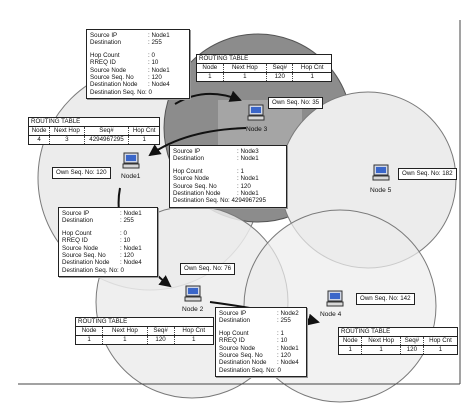 The width and height of the screenshot is (474, 410). Describe the element at coordinates (193, 309) in the screenshot. I see `node2-label: Node 2` at that location.